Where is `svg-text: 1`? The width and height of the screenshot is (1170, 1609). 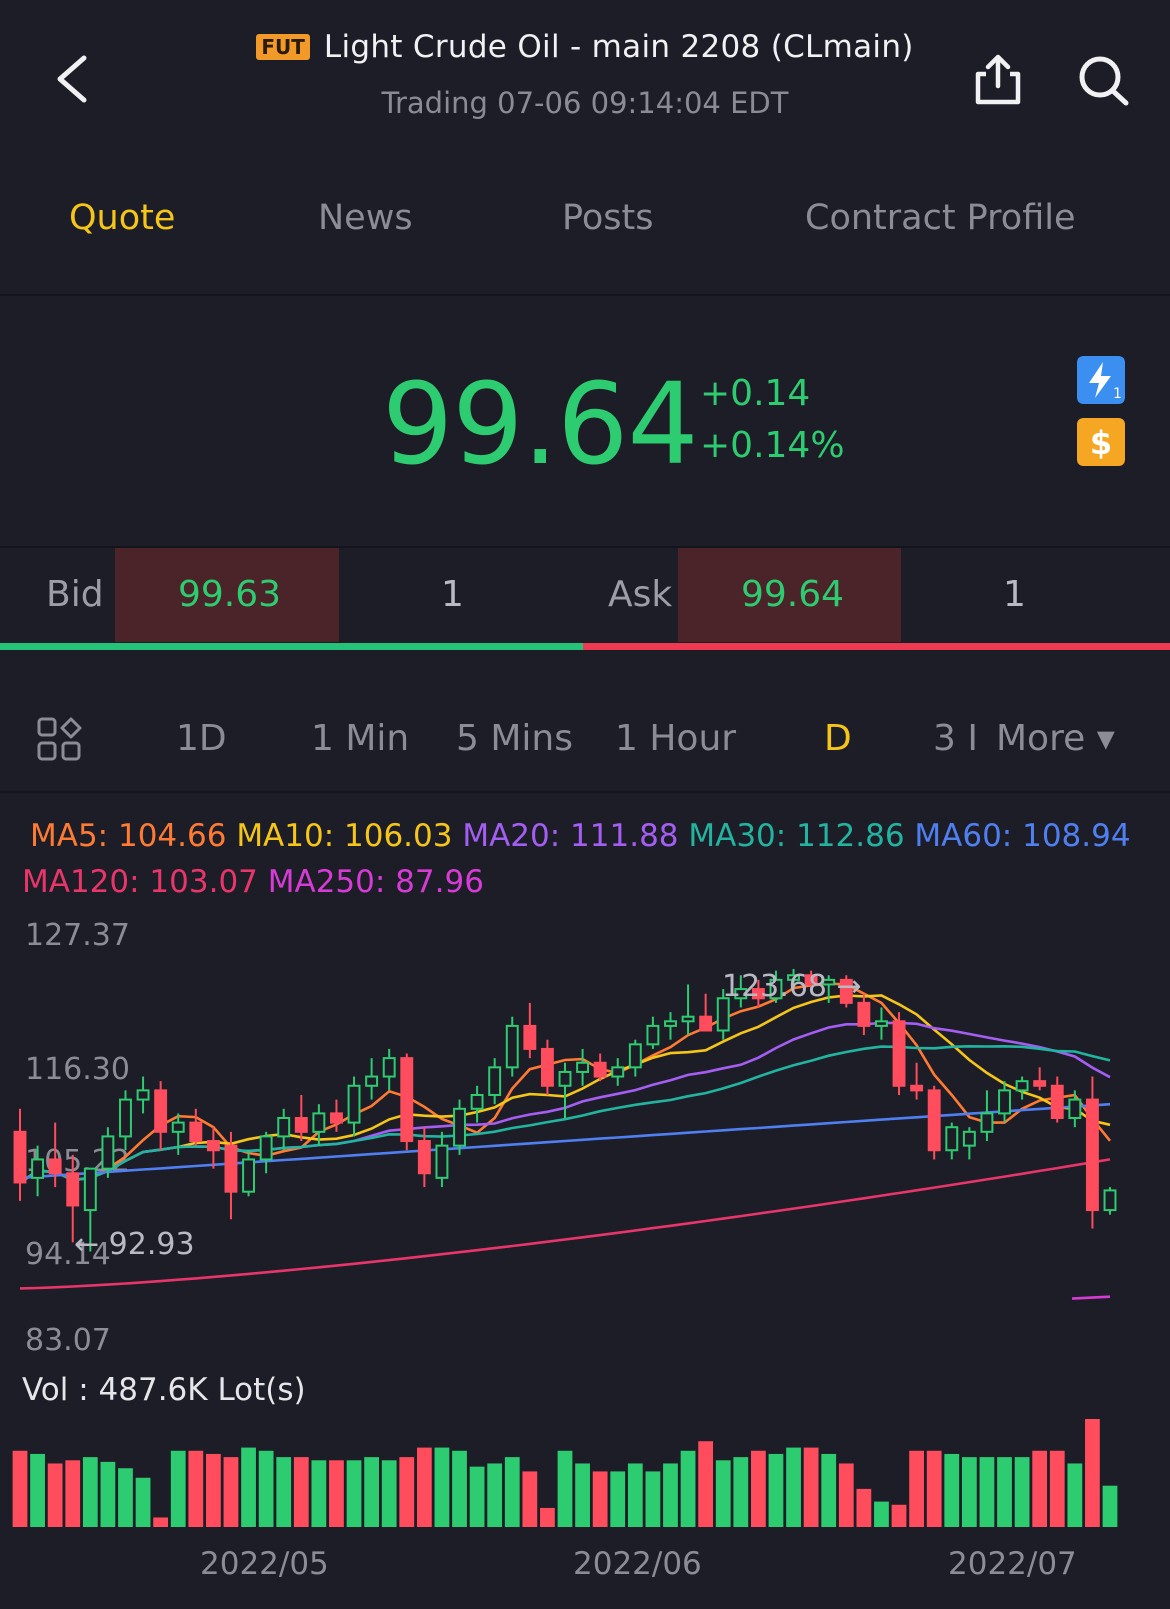
svg-text: 1 is located at coordinates (1117, 394).